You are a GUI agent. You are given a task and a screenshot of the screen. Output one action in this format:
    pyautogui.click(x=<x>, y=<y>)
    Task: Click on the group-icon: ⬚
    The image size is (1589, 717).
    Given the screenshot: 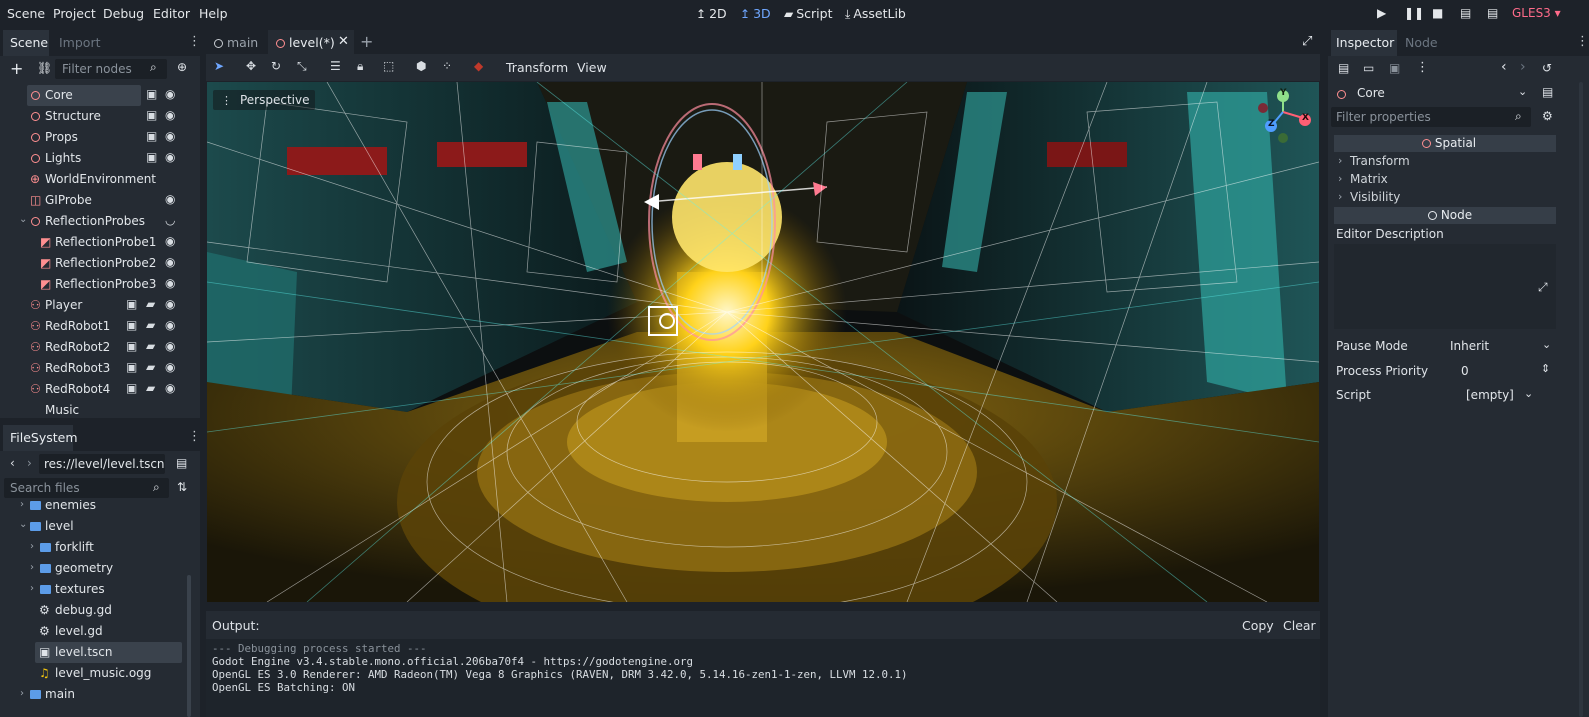 What is the action you would take?
    pyautogui.click(x=388, y=66)
    